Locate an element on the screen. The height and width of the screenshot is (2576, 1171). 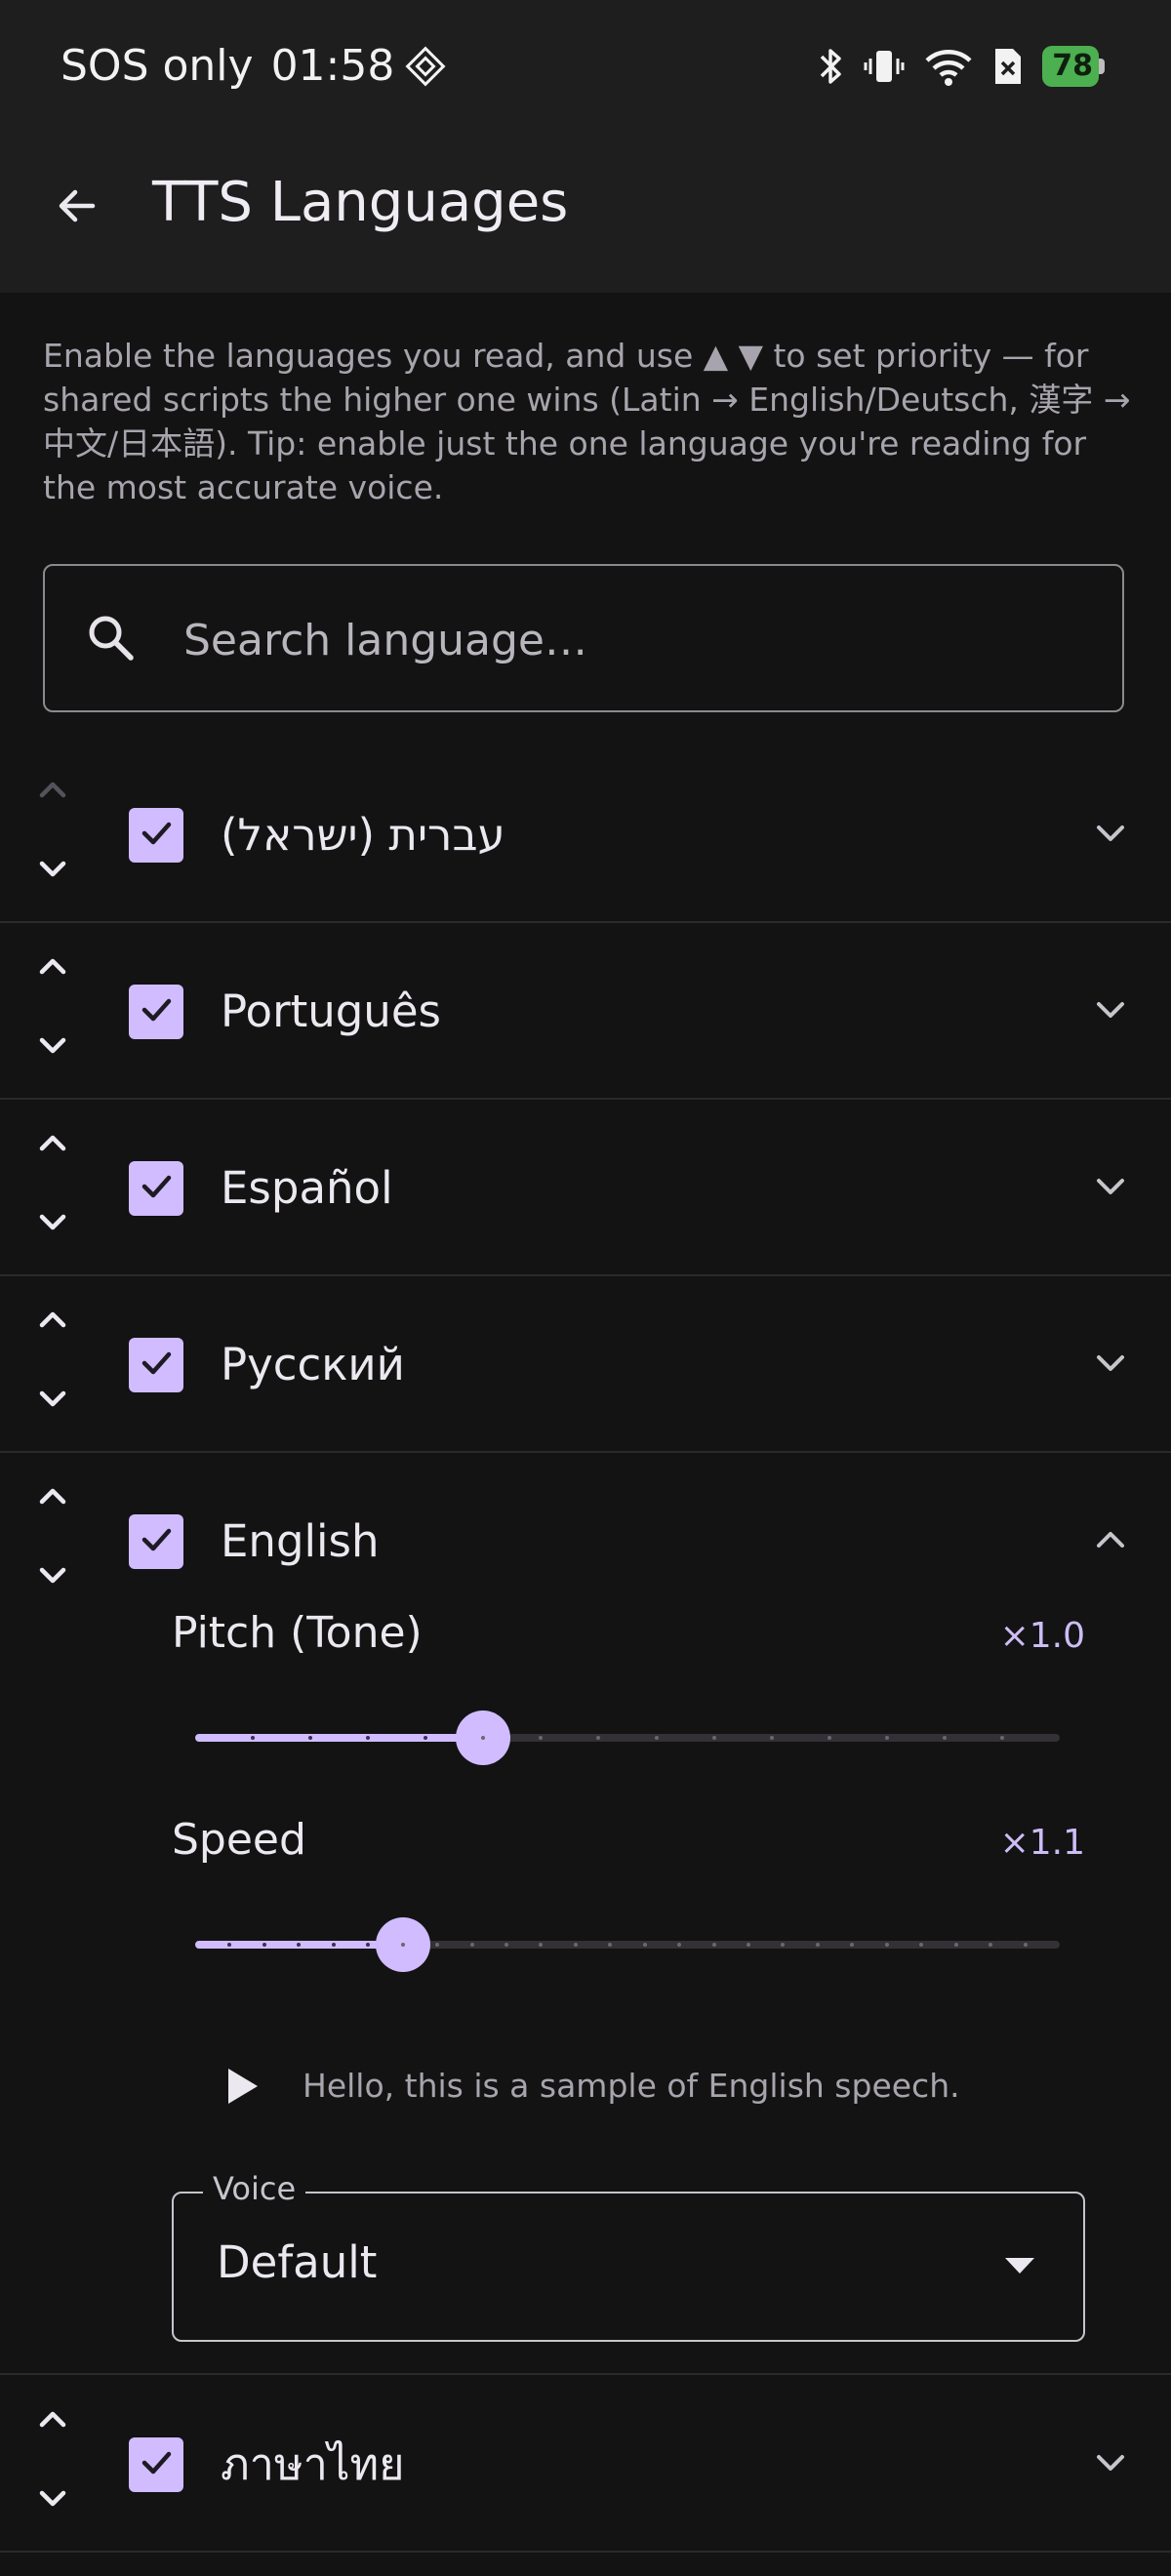
language-row: Русский is located at coordinates (585, 1365).